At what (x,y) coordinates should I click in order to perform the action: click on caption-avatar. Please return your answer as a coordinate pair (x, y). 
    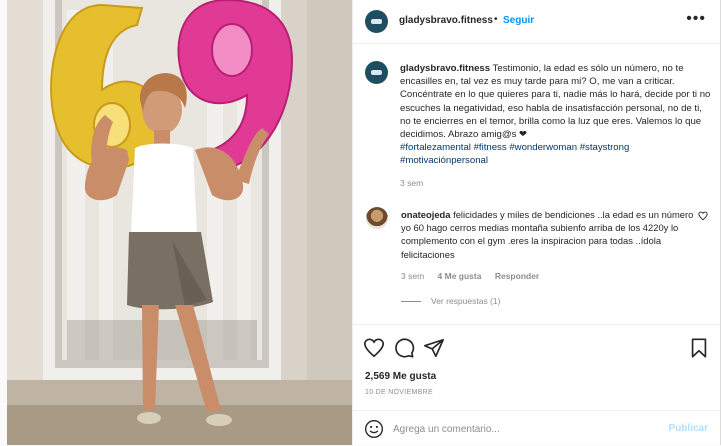
    Looking at the image, I should click on (376, 72).